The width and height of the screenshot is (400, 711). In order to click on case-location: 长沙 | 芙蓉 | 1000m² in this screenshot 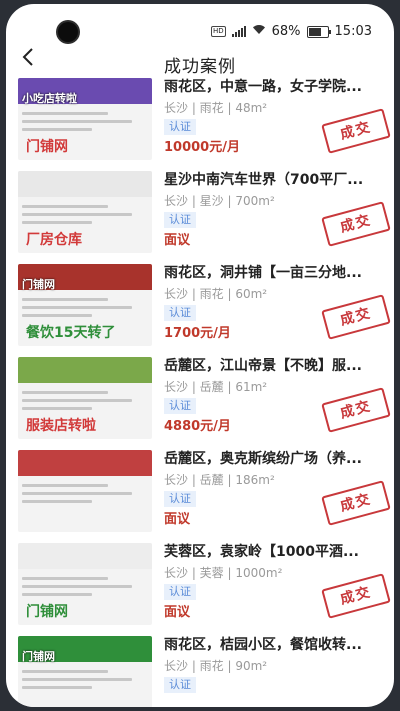, I will do `click(223, 573)`.